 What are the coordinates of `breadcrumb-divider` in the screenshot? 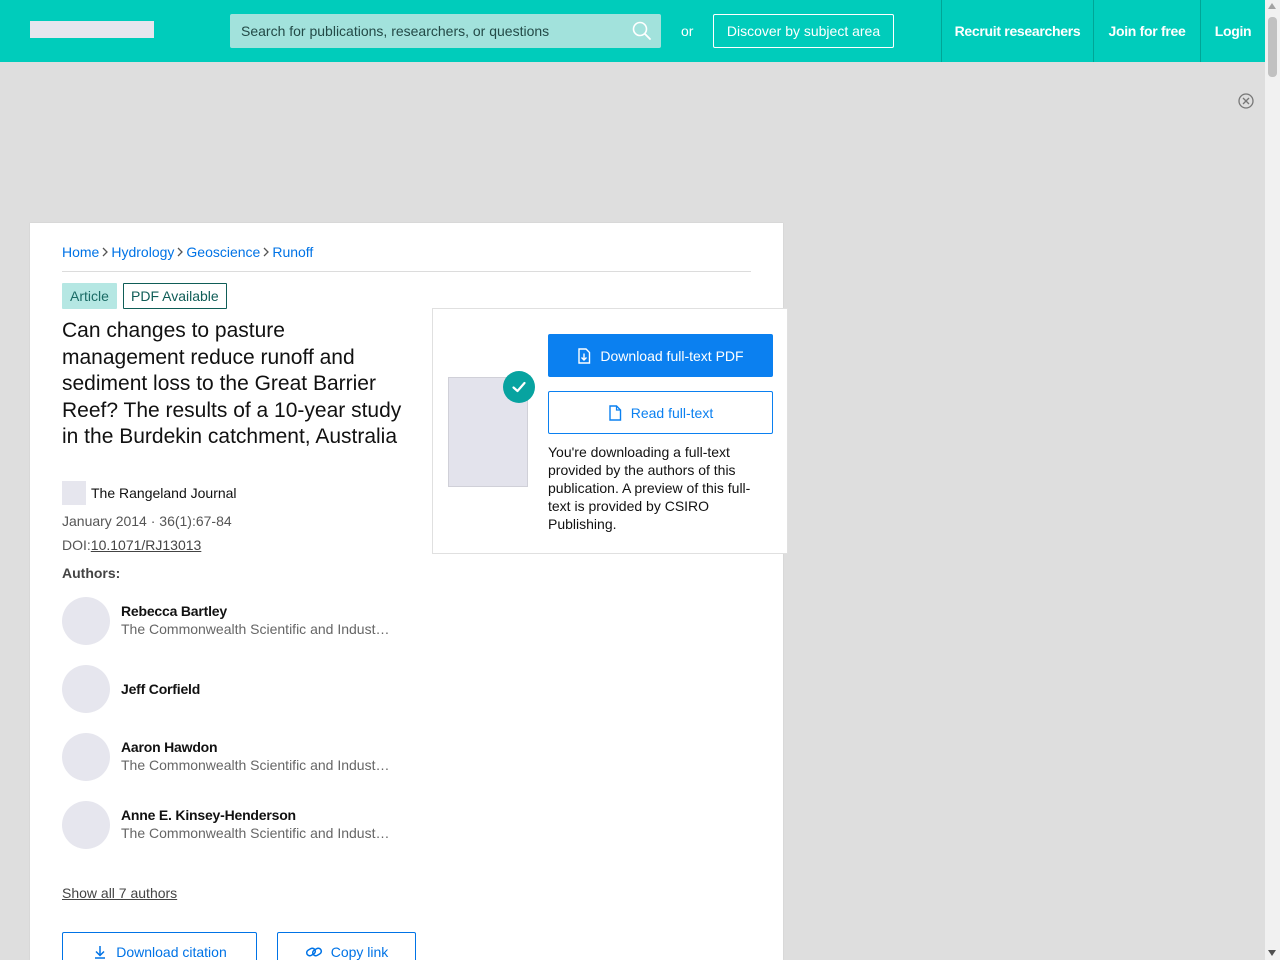 It's located at (406, 271).